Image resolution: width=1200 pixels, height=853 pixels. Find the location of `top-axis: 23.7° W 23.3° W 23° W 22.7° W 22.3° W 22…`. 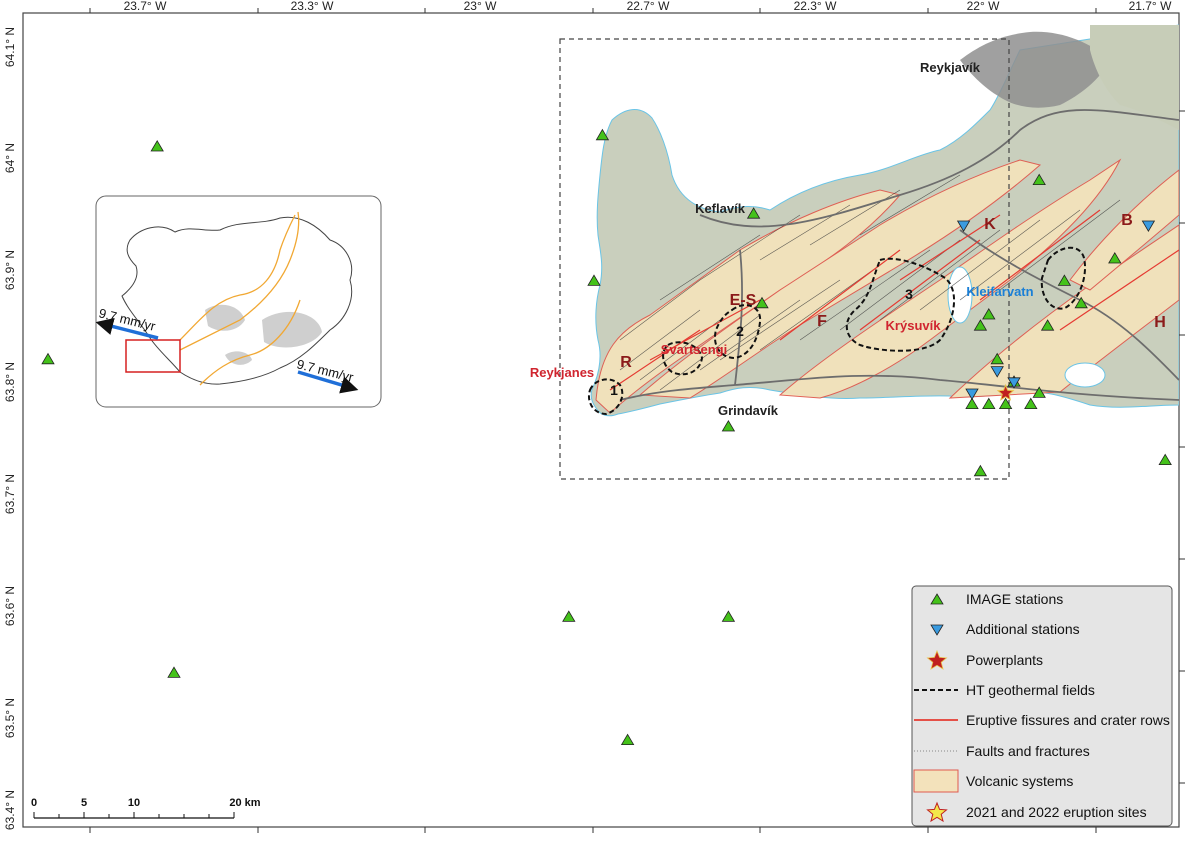

top-axis: 23.7° W 23.3° W 23° W 22.7° W 22.3° W 22… is located at coordinates (630, 6).